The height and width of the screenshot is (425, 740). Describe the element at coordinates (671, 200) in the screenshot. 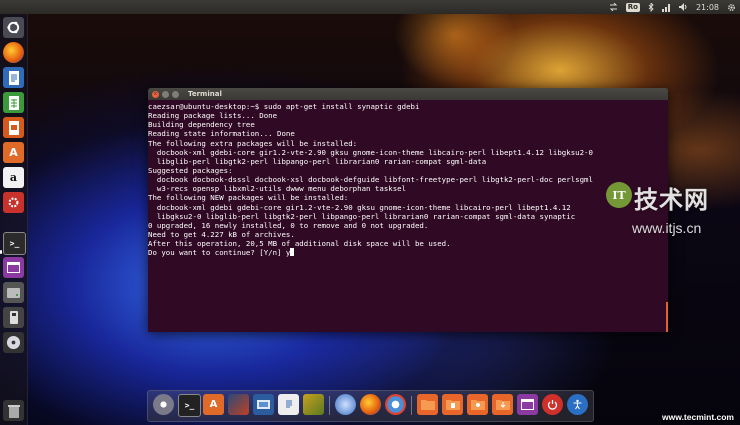

I see `watermark-cn-text: 技术网` at that location.